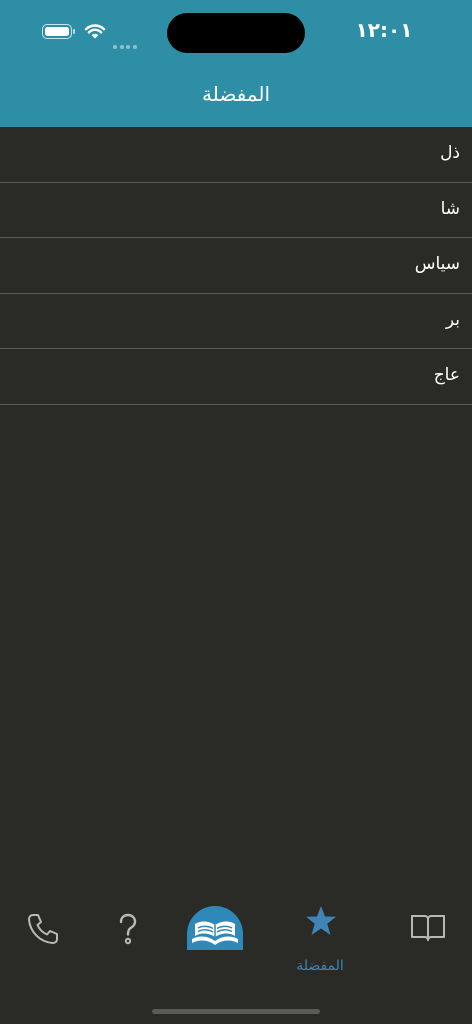 This screenshot has width=472, height=1024. What do you see at coordinates (43, 929) in the screenshot?
I see `phone-icon` at bounding box center [43, 929].